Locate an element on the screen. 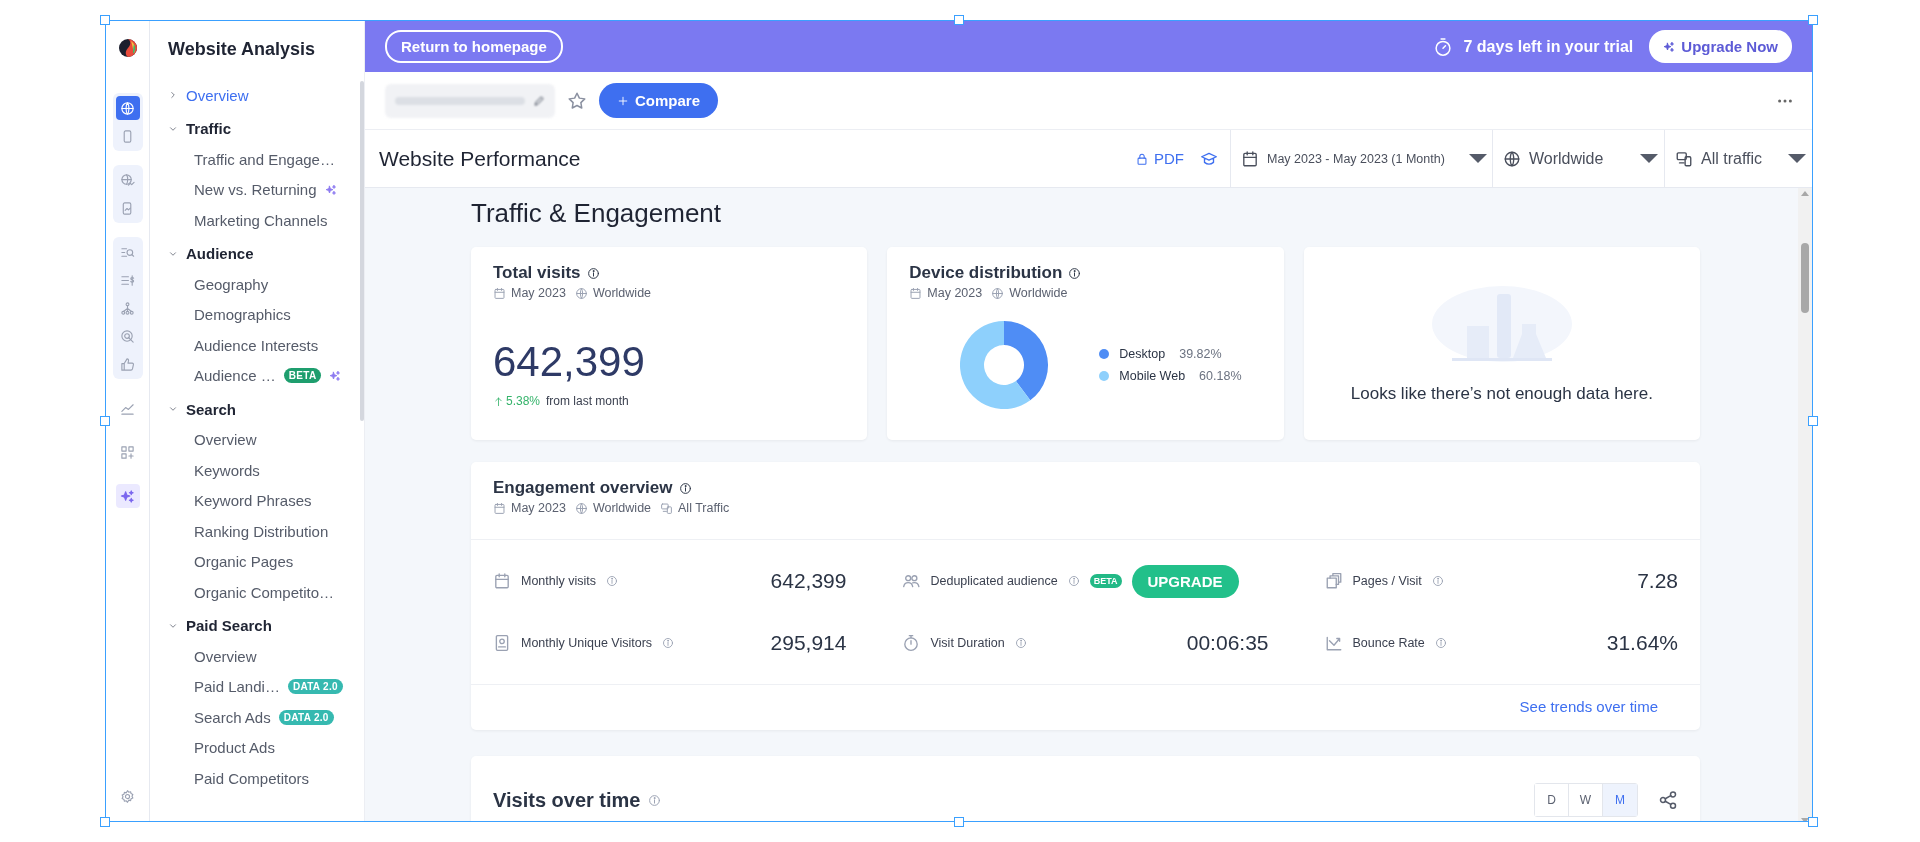 This screenshot has width=1920, height=842. globe-tab is located at coordinates (127, 108).